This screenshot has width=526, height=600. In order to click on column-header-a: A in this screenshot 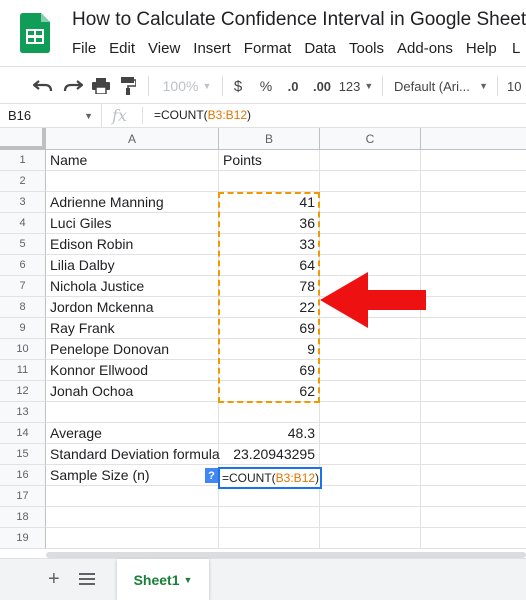, I will do `click(132, 139)`.